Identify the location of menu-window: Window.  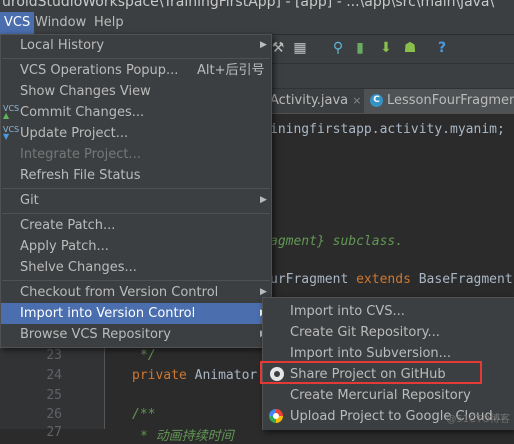
(60, 23).